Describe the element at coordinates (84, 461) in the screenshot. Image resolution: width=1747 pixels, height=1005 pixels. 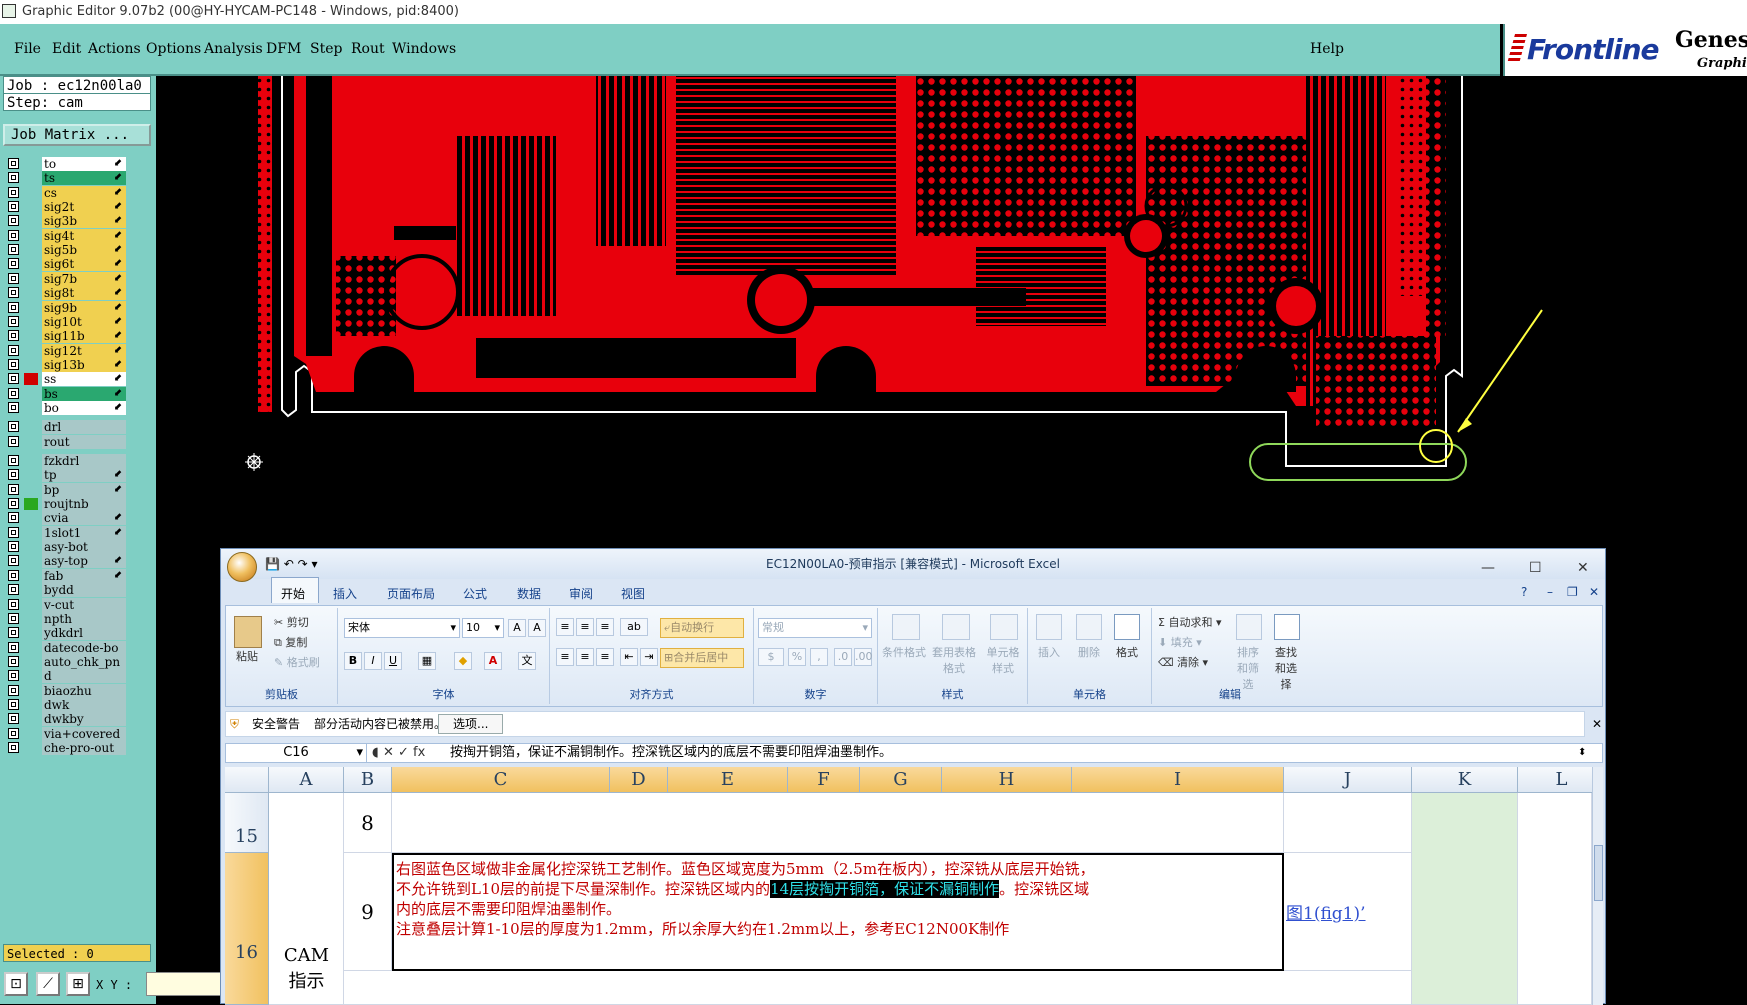
I see `layer-name: fzkdrl` at that location.